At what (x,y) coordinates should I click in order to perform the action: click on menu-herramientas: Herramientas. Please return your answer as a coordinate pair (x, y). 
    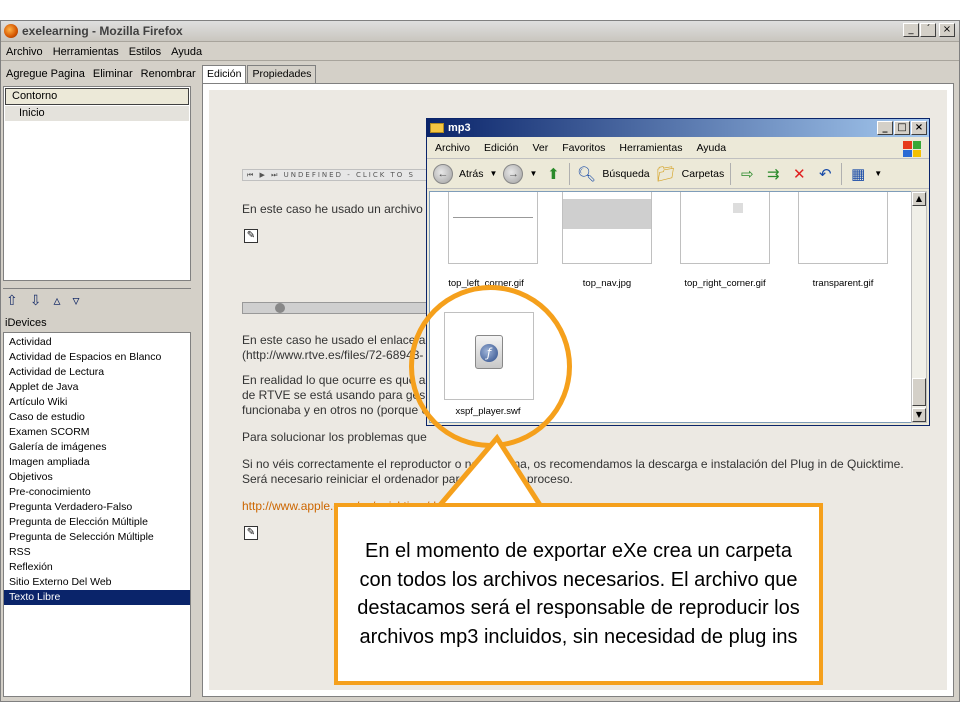
    Looking at the image, I should click on (86, 52).